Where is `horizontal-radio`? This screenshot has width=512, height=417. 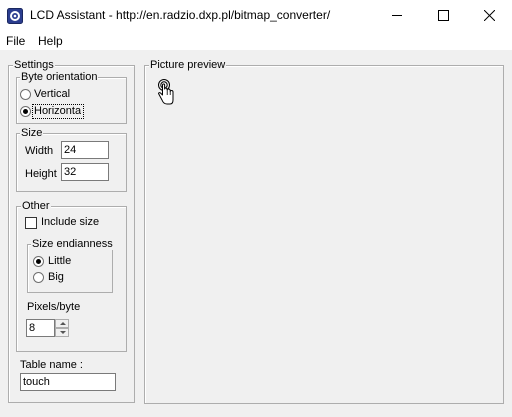
horizontal-radio is located at coordinates (25, 111).